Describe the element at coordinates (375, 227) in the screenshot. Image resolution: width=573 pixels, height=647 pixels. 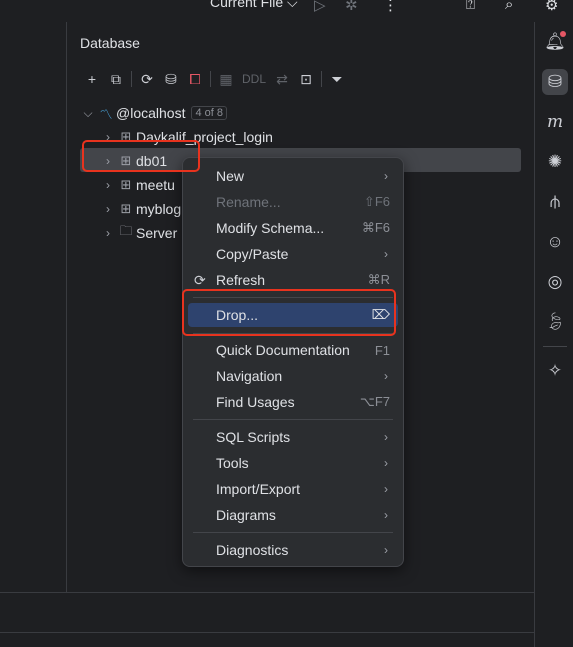
I see `menu-item-shortcut: ⌘F6` at that location.